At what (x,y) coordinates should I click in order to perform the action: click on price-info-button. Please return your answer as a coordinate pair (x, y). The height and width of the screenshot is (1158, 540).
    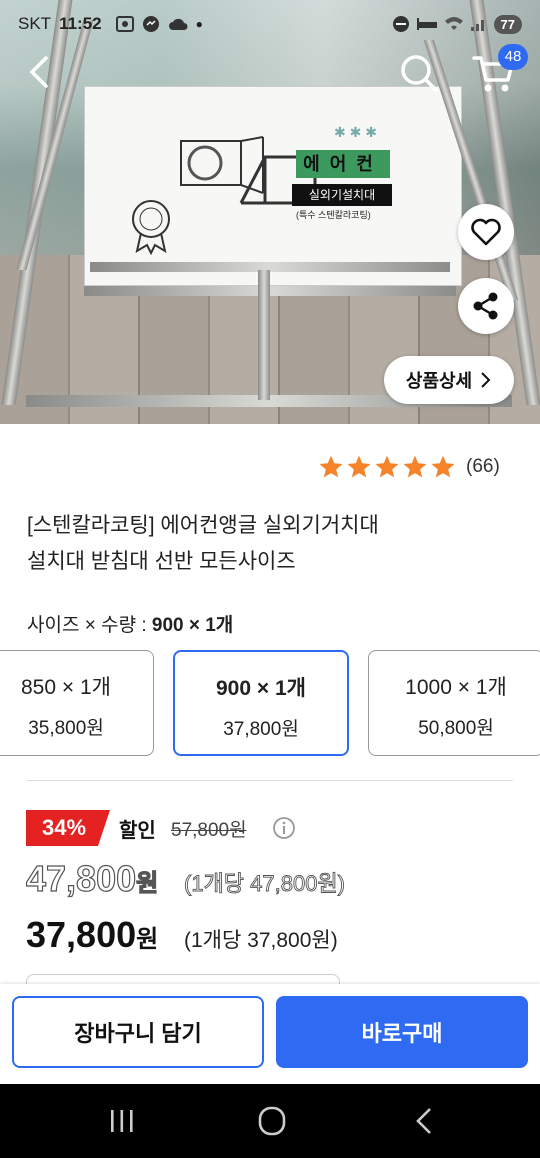
    Looking at the image, I should click on (284, 828).